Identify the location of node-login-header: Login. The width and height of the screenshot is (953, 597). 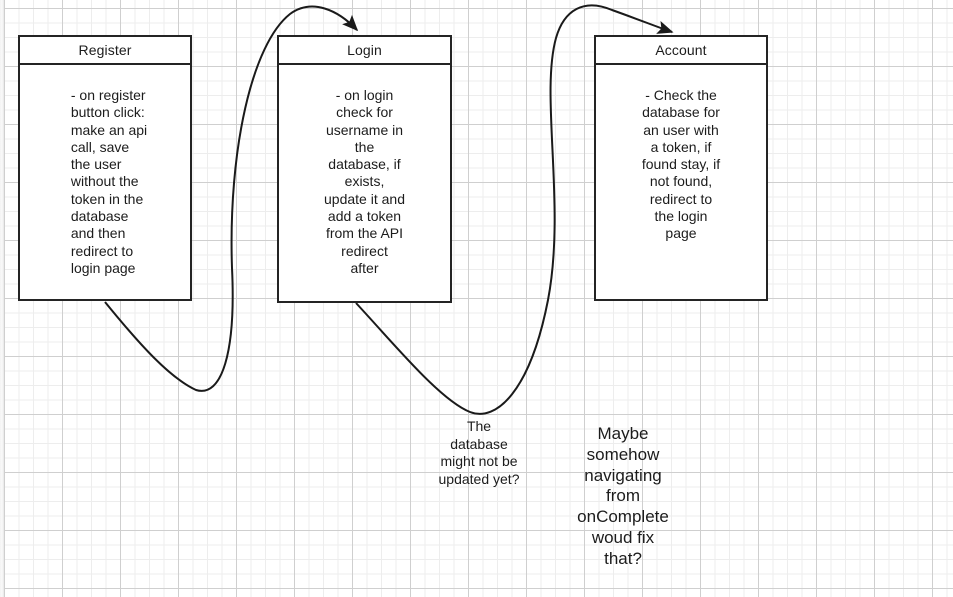
(364, 51).